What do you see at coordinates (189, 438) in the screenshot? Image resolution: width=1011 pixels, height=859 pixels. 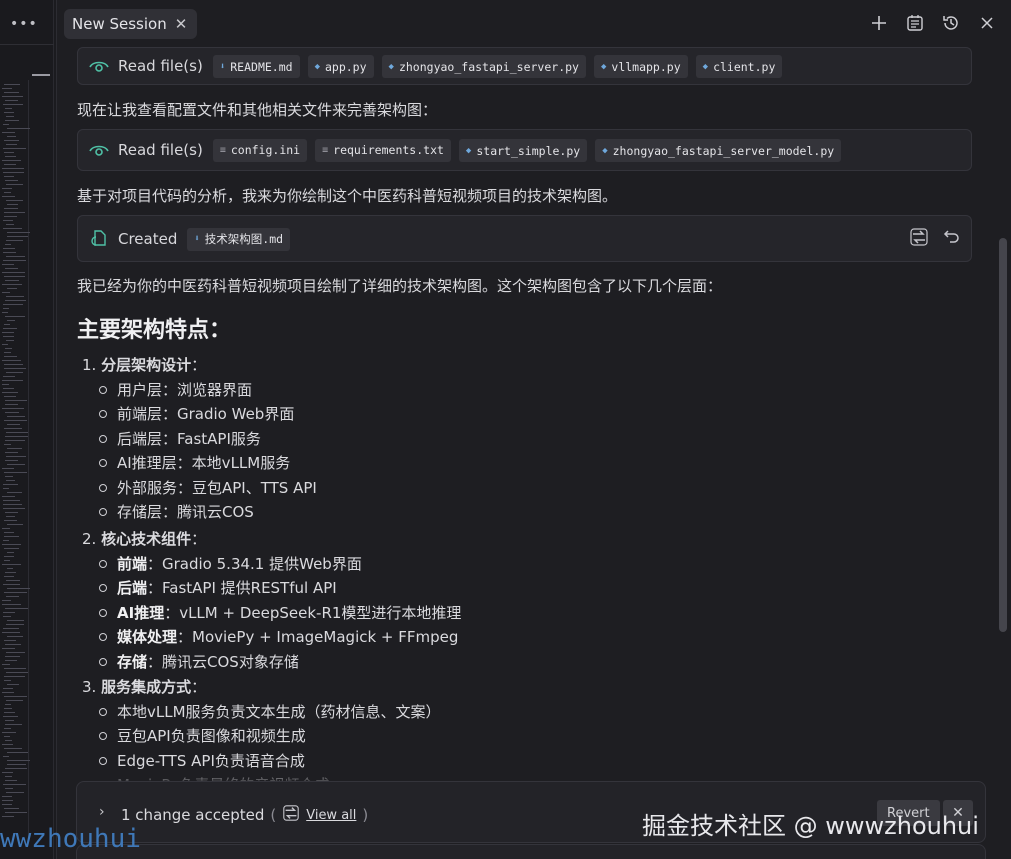 I see `list-item-text: 后端层：FastAPI服务` at bounding box center [189, 438].